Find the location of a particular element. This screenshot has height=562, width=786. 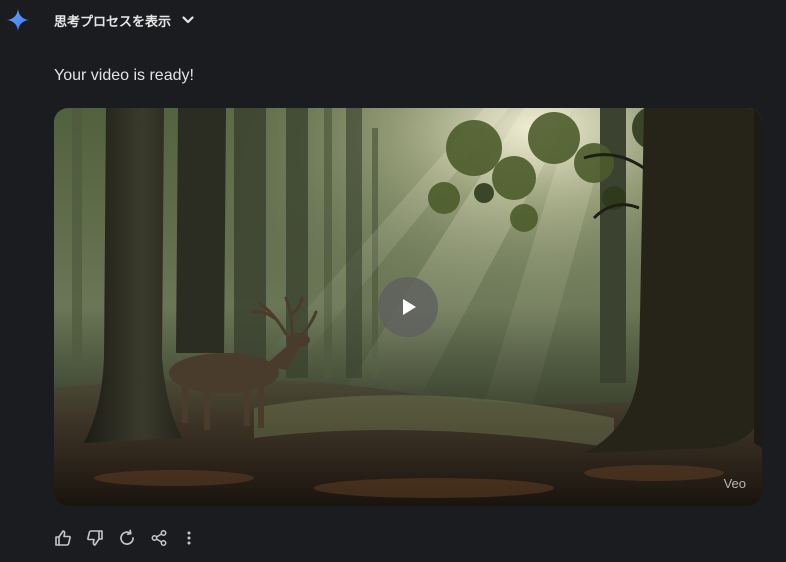

veo-watermark: Veo is located at coordinates (734, 483).